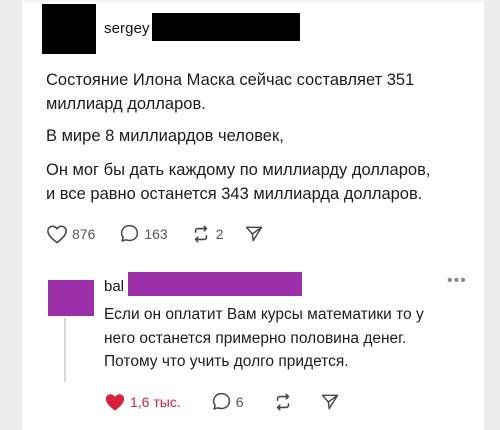 Image resolution: width=500 pixels, height=430 pixels. Describe the element at coordinates (65, 350) in the screenshot. I see `thread-line` at that location.